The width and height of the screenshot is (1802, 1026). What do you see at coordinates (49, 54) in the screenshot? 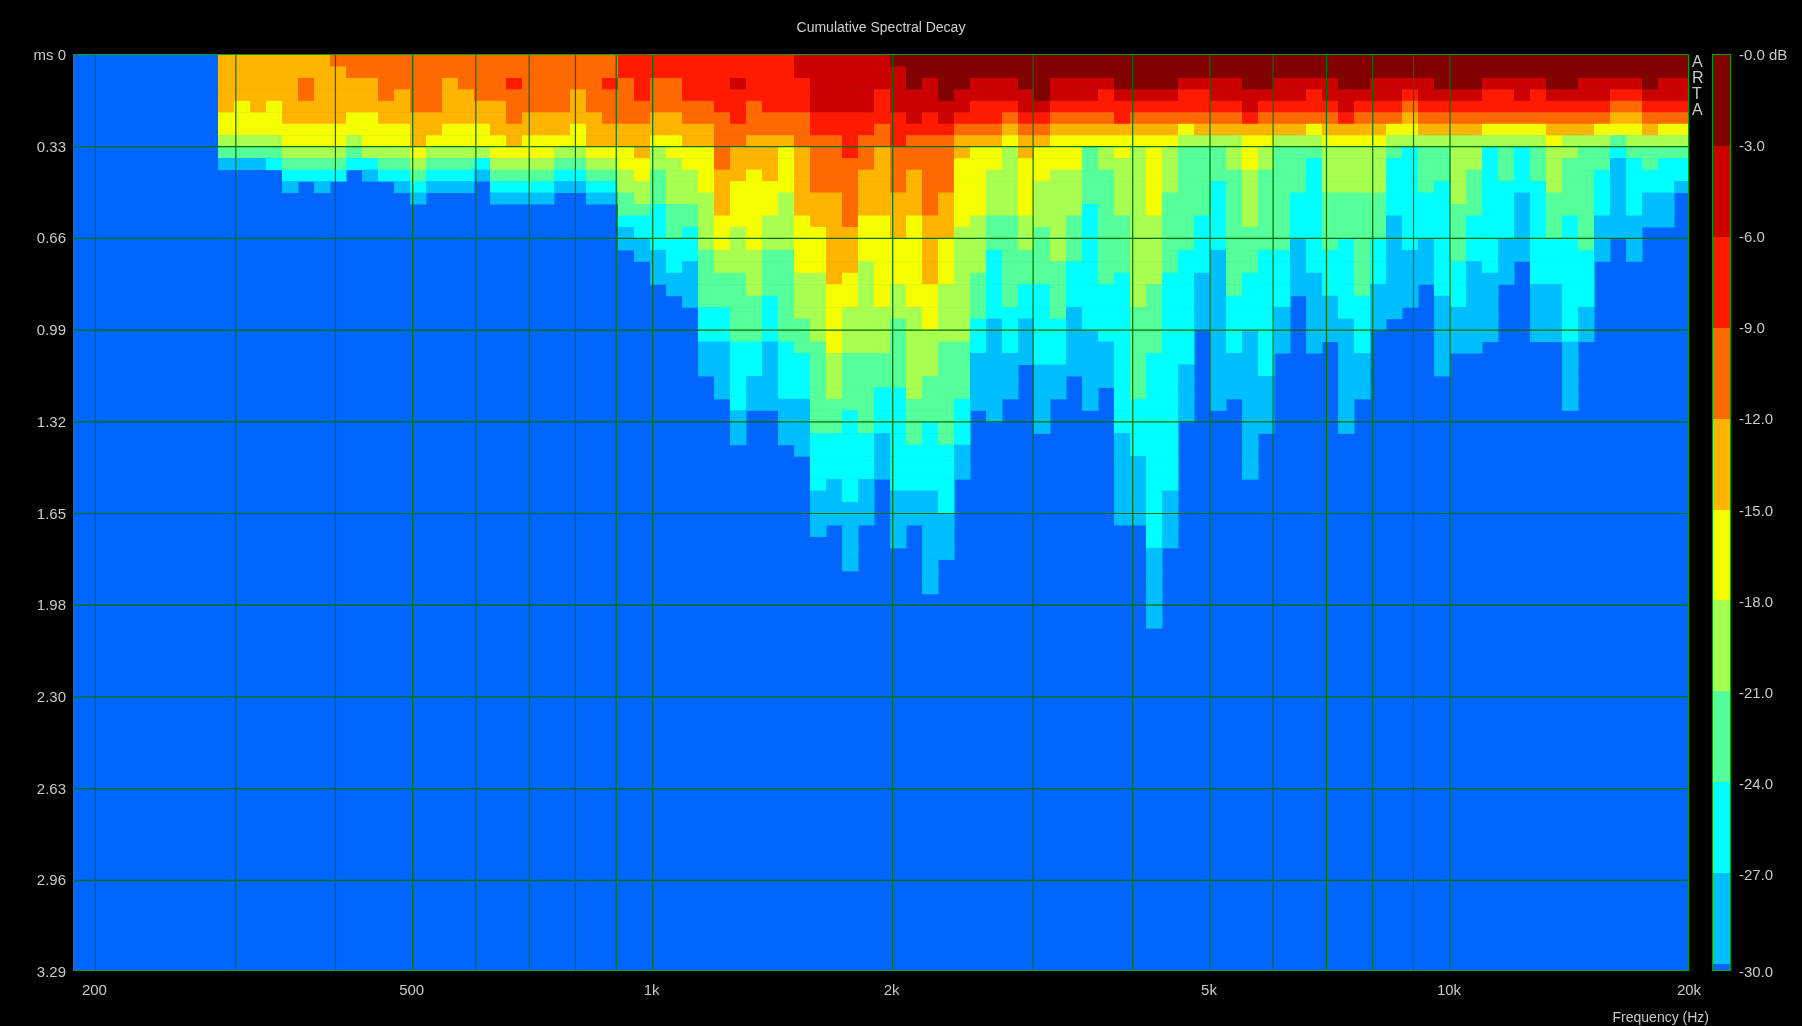
I see `y-axis-tick-label: ms 0` at bounding box center [49, 54].